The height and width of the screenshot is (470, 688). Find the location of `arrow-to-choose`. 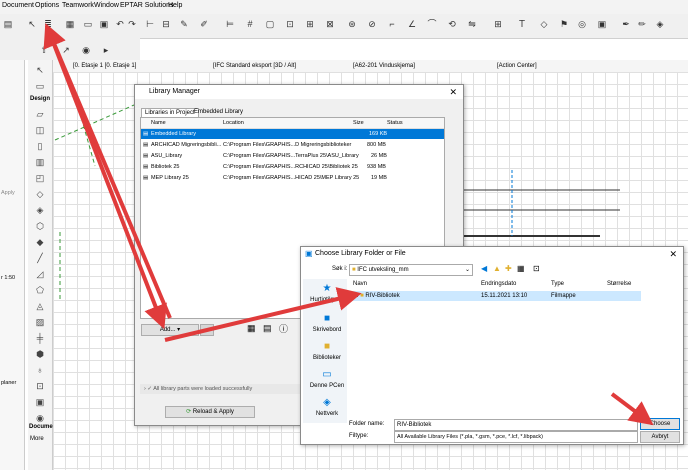

arrow-to-choose is located at coordinates (632, 409).